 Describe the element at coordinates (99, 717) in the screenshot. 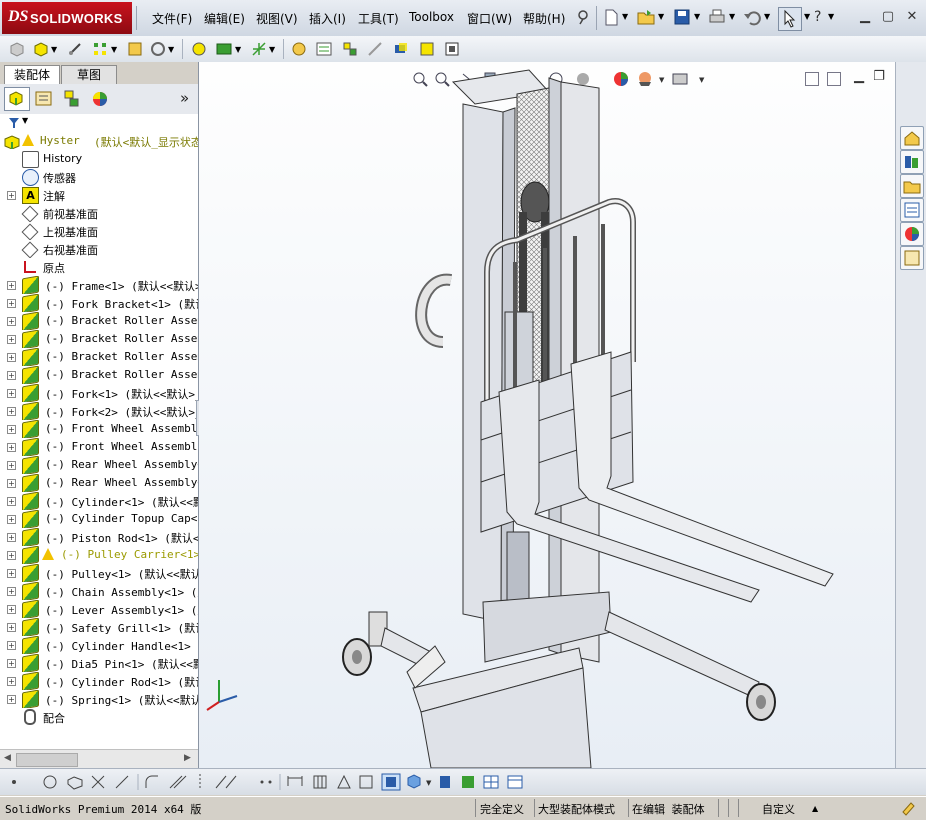

I see `tree-item: 配合` at that location.